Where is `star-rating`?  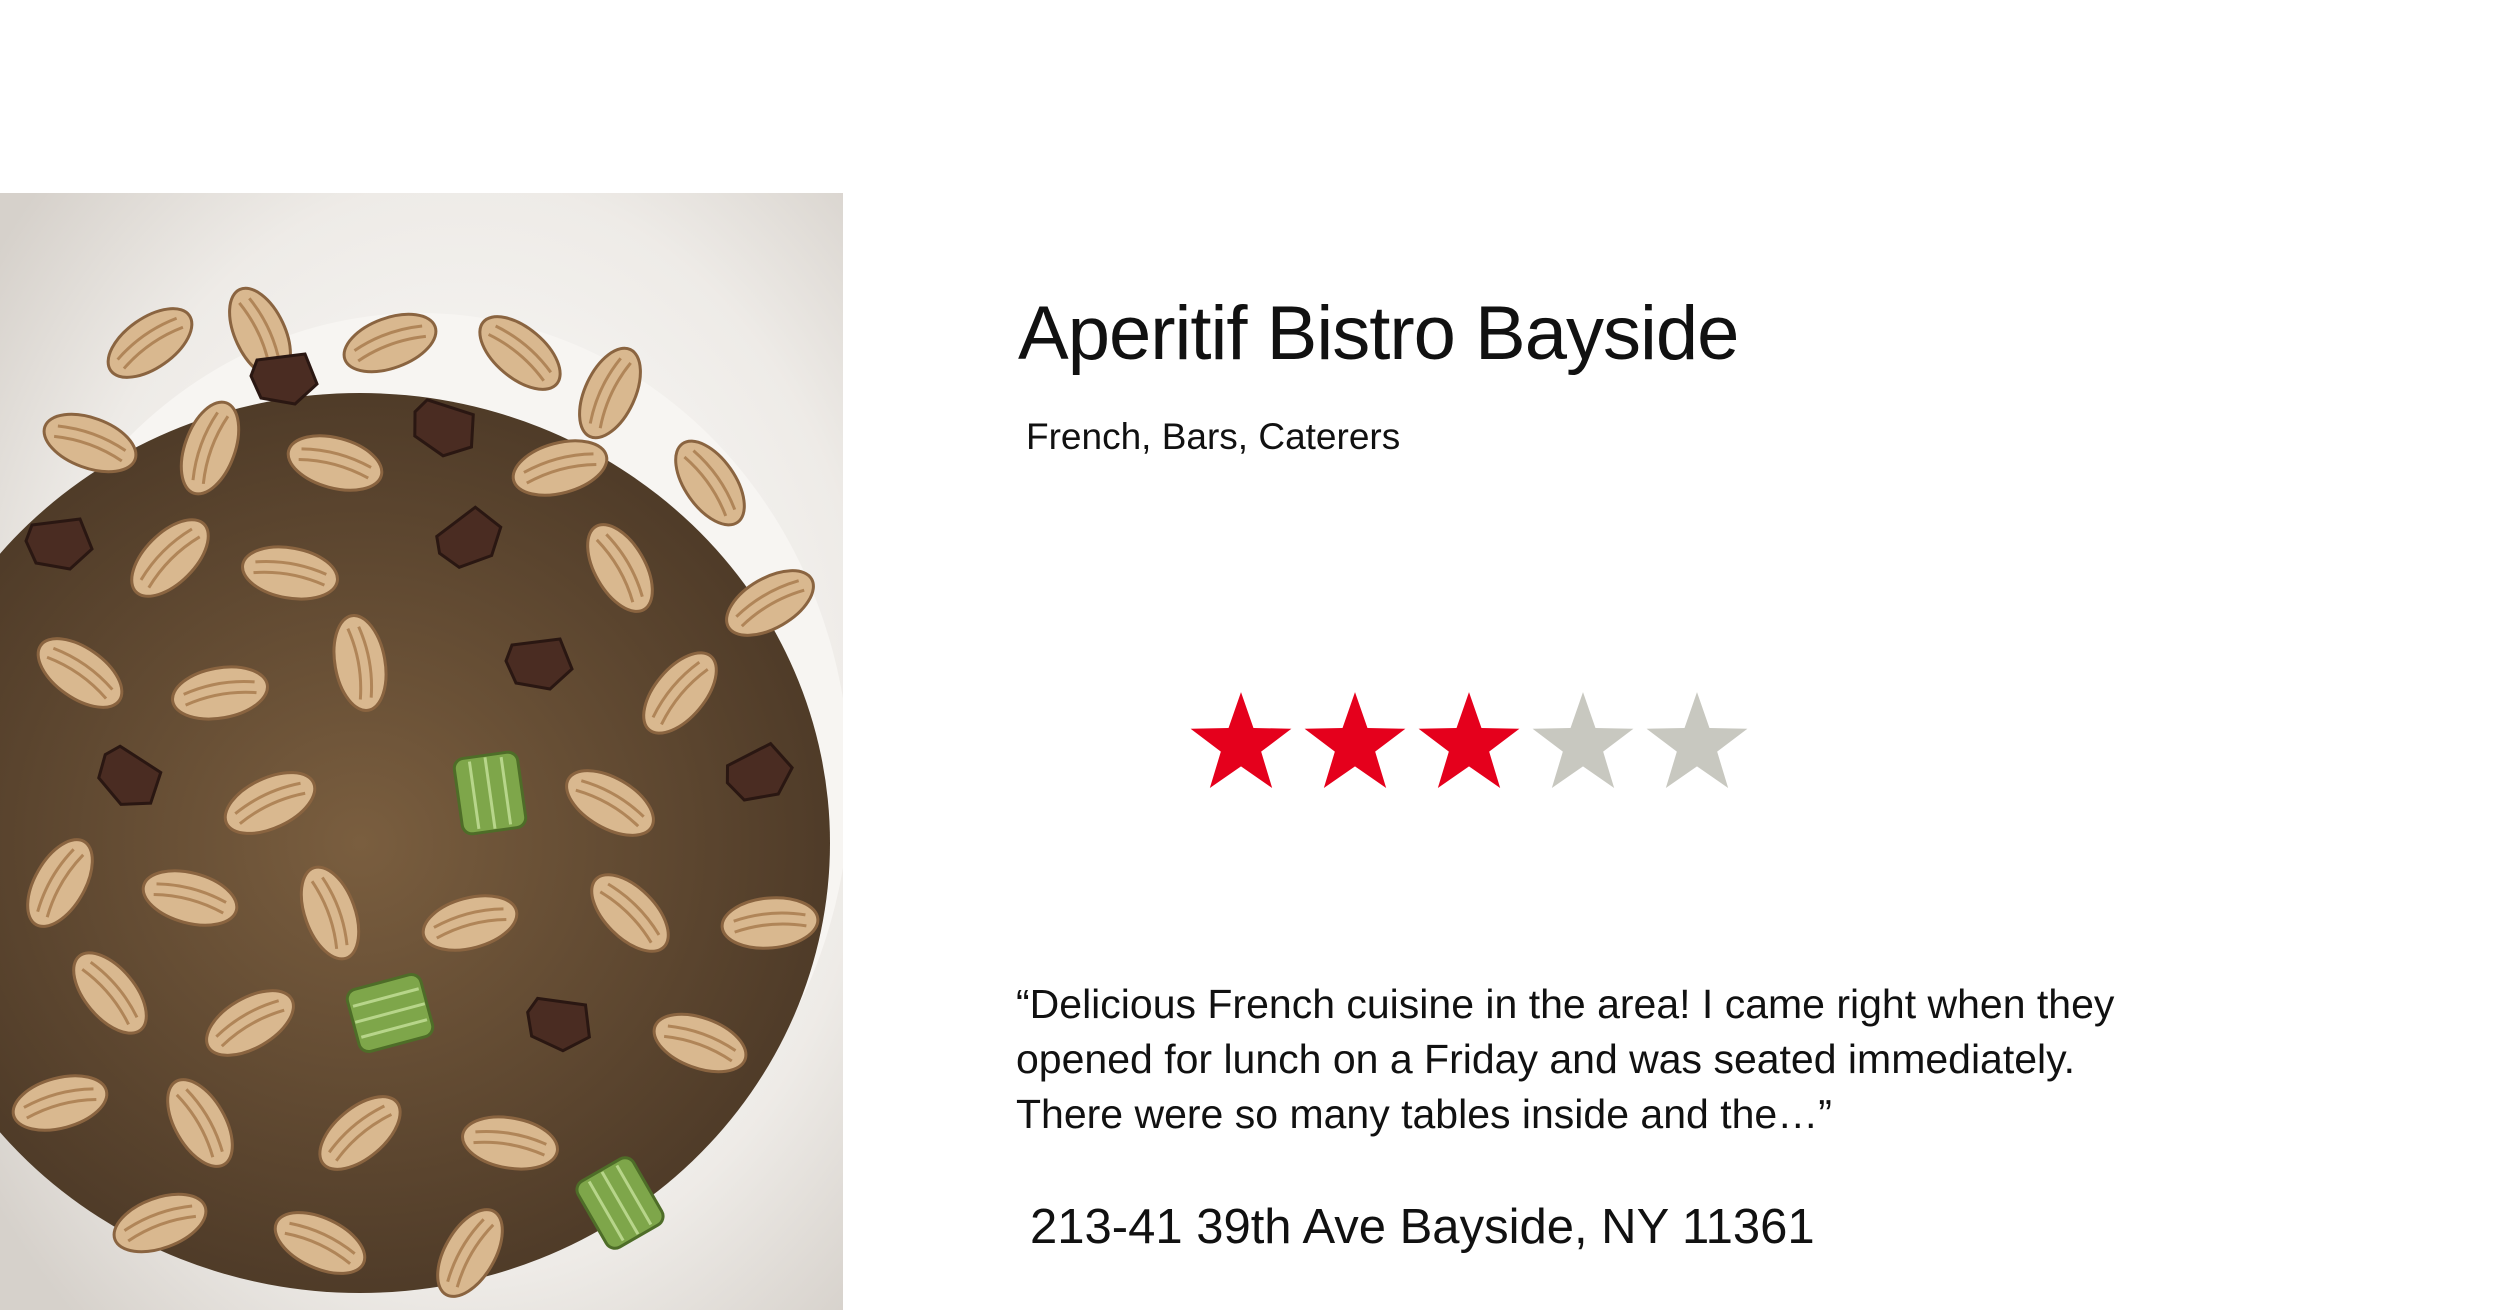 star-rating is located at coordinates (1469, 745).